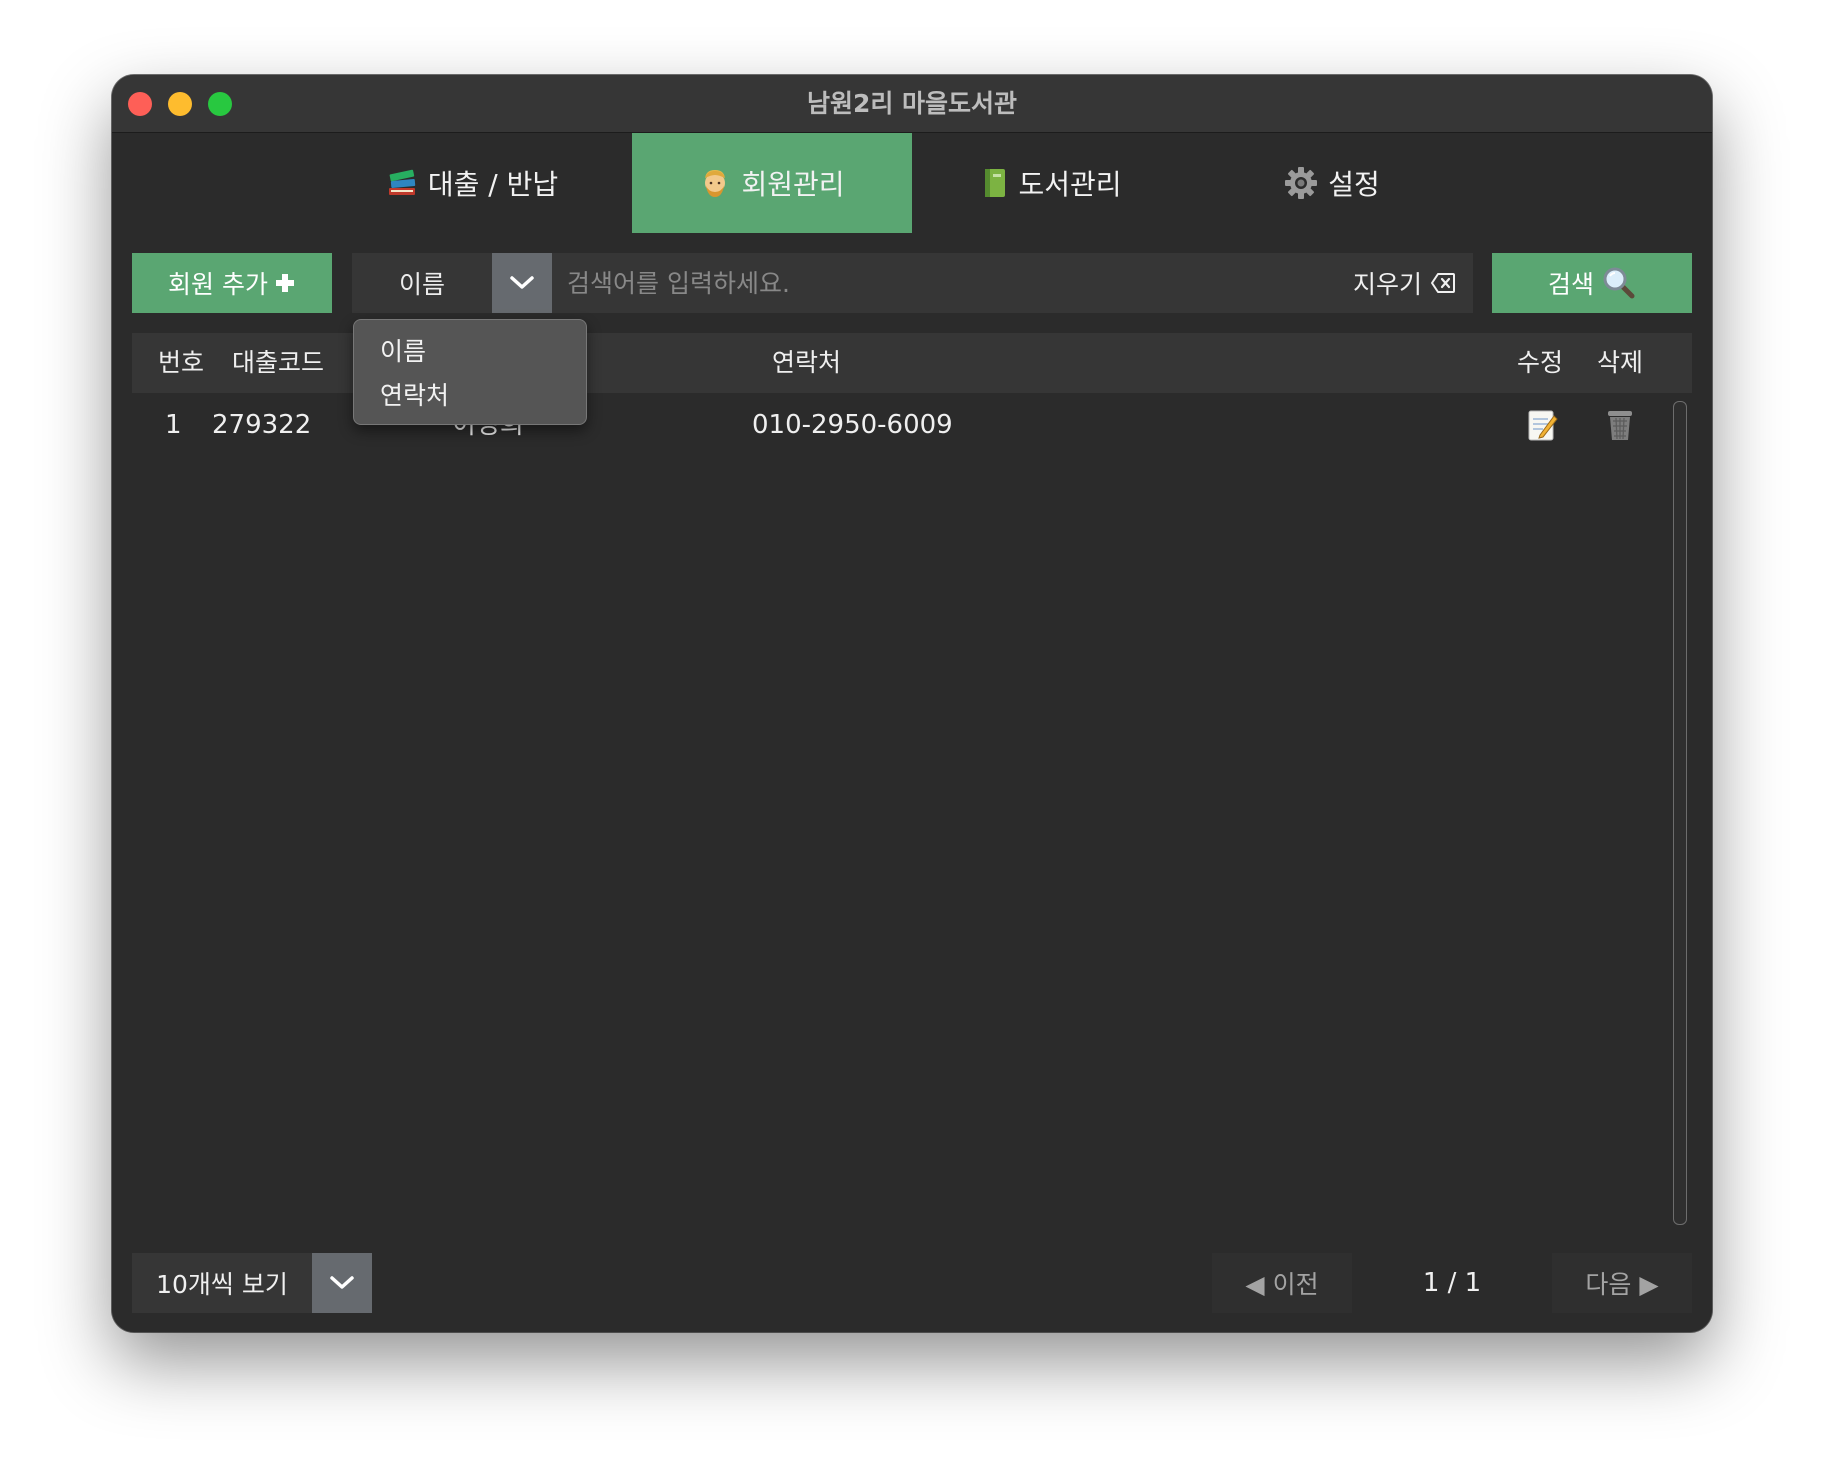 Image resolution: width=1824 pixels, height=1480 pixels. I want to click on page-indicator: 1 / 1, so click(1452, 1283).